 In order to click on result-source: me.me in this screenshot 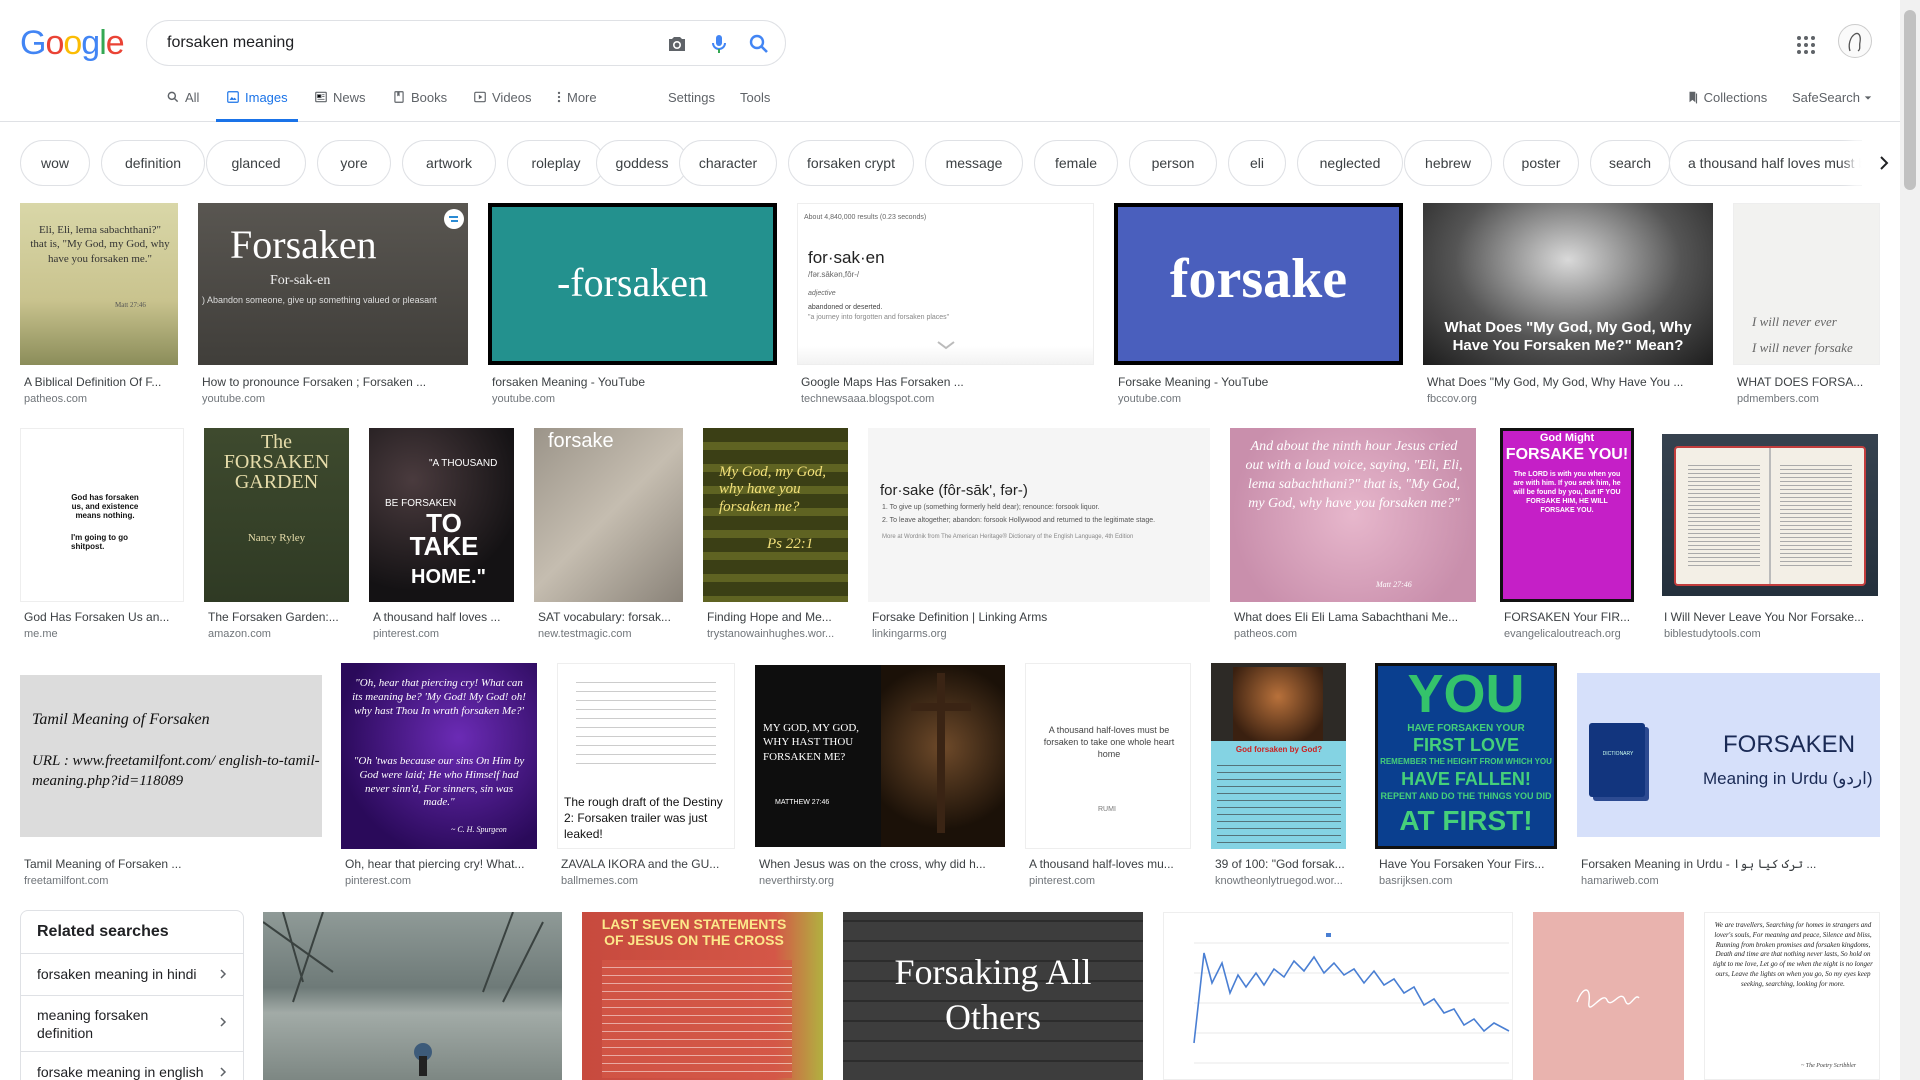, I will do `click(41, 634)`.